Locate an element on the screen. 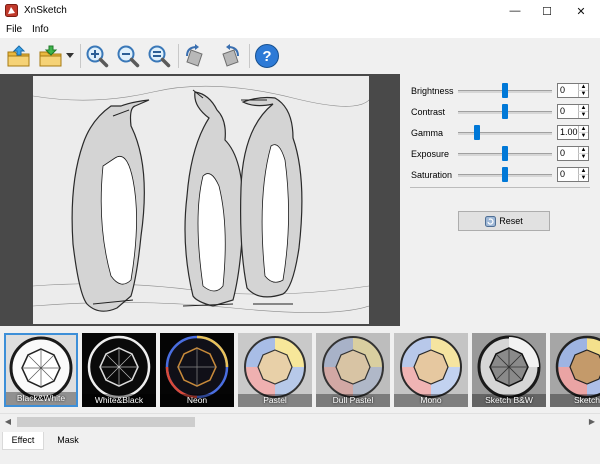 Image resolution: width=600 pixels, height=464 pixels. rotate-left-button is located at coordinates (196, 56).